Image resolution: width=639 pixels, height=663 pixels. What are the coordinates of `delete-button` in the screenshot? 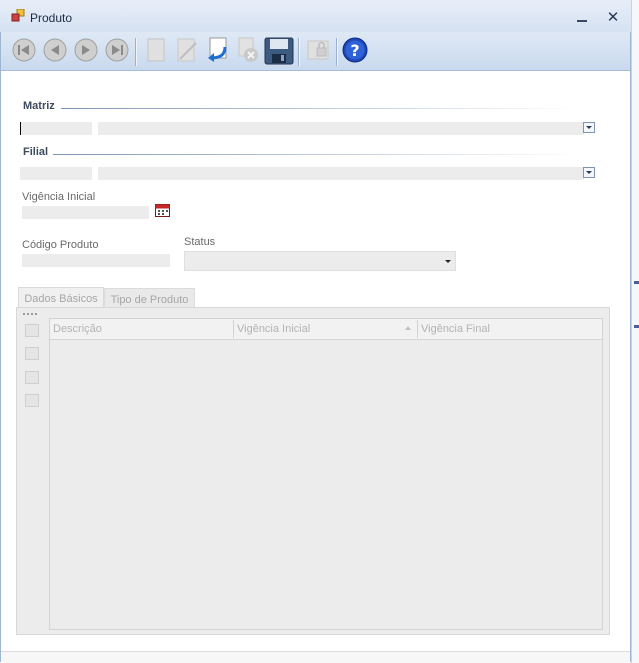 It's located at (249, 50).